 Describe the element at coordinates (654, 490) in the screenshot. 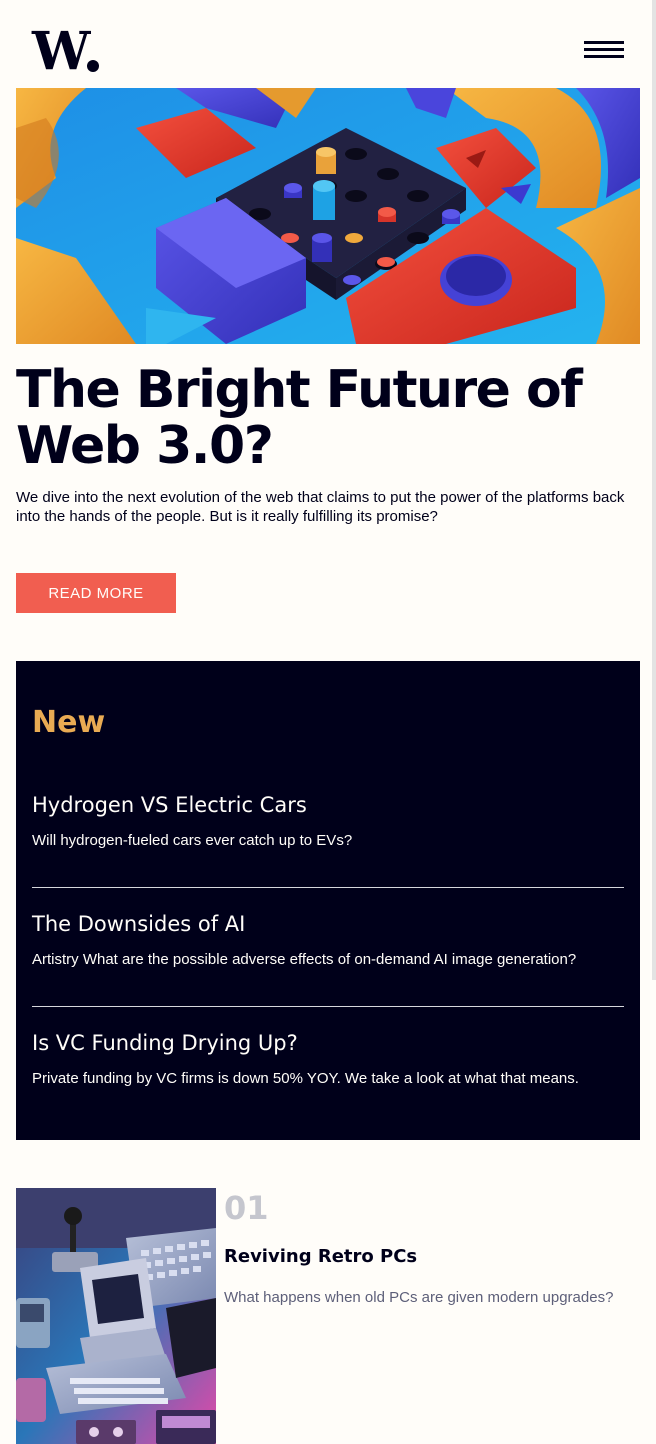

I see `scrollbar` at that location.